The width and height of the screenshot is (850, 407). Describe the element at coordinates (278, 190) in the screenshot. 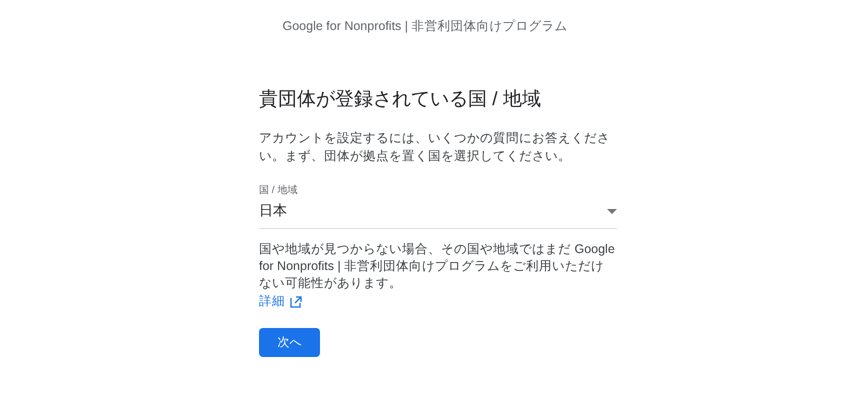

I see `field-label: 国 / 地域` at that location.